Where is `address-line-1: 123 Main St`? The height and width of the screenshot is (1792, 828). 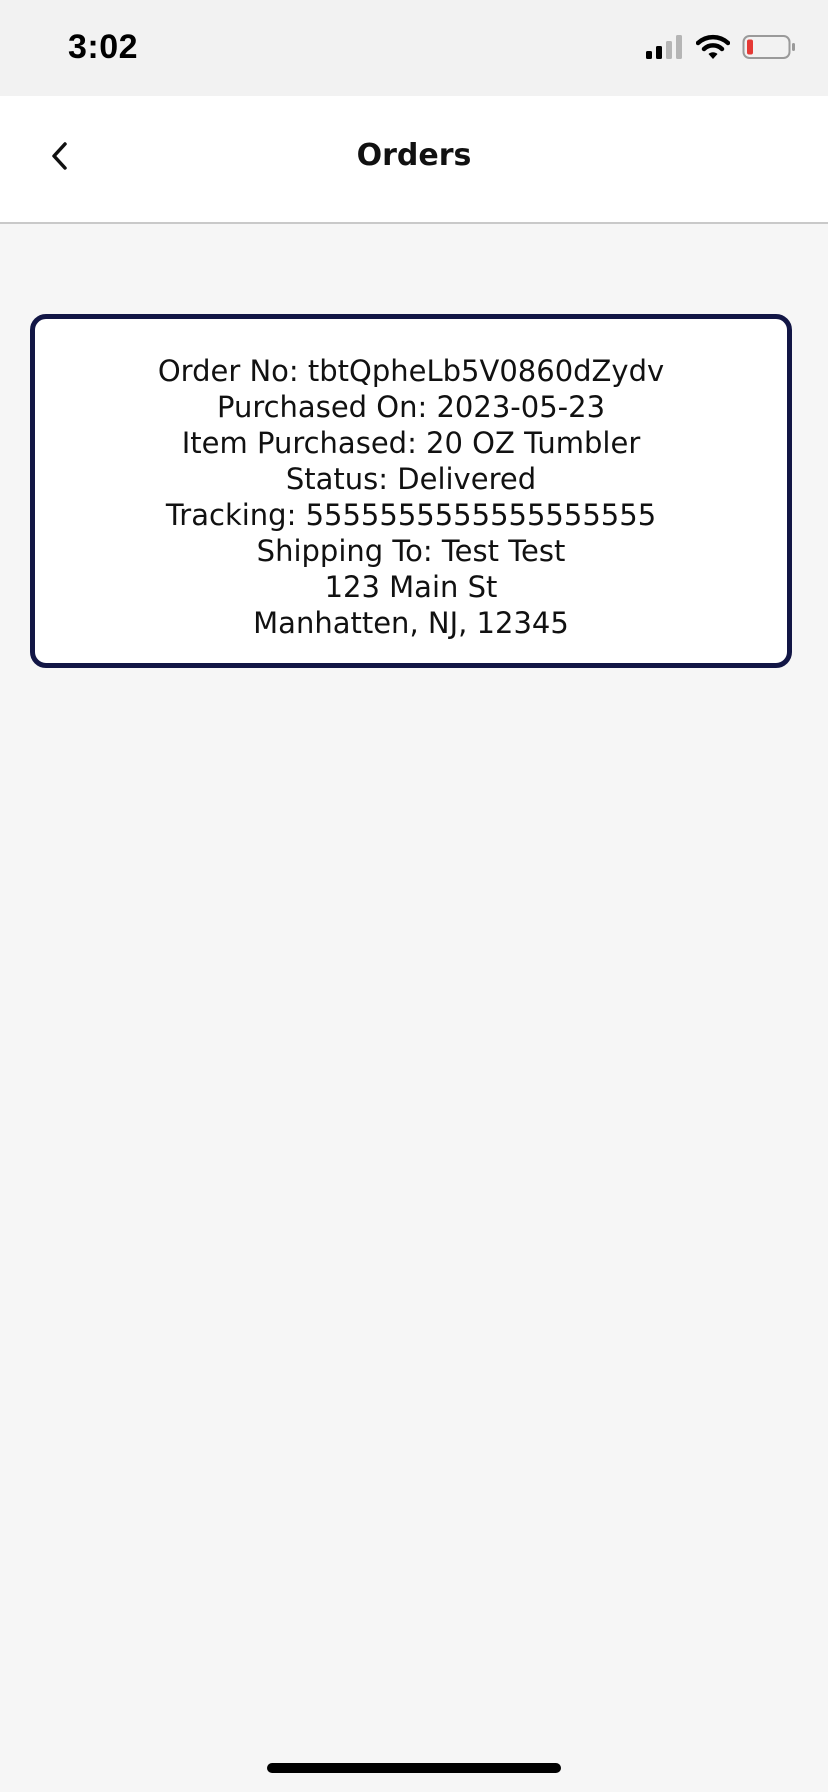 address-line-1: 123 Main St is located at coordinates (411, 587).